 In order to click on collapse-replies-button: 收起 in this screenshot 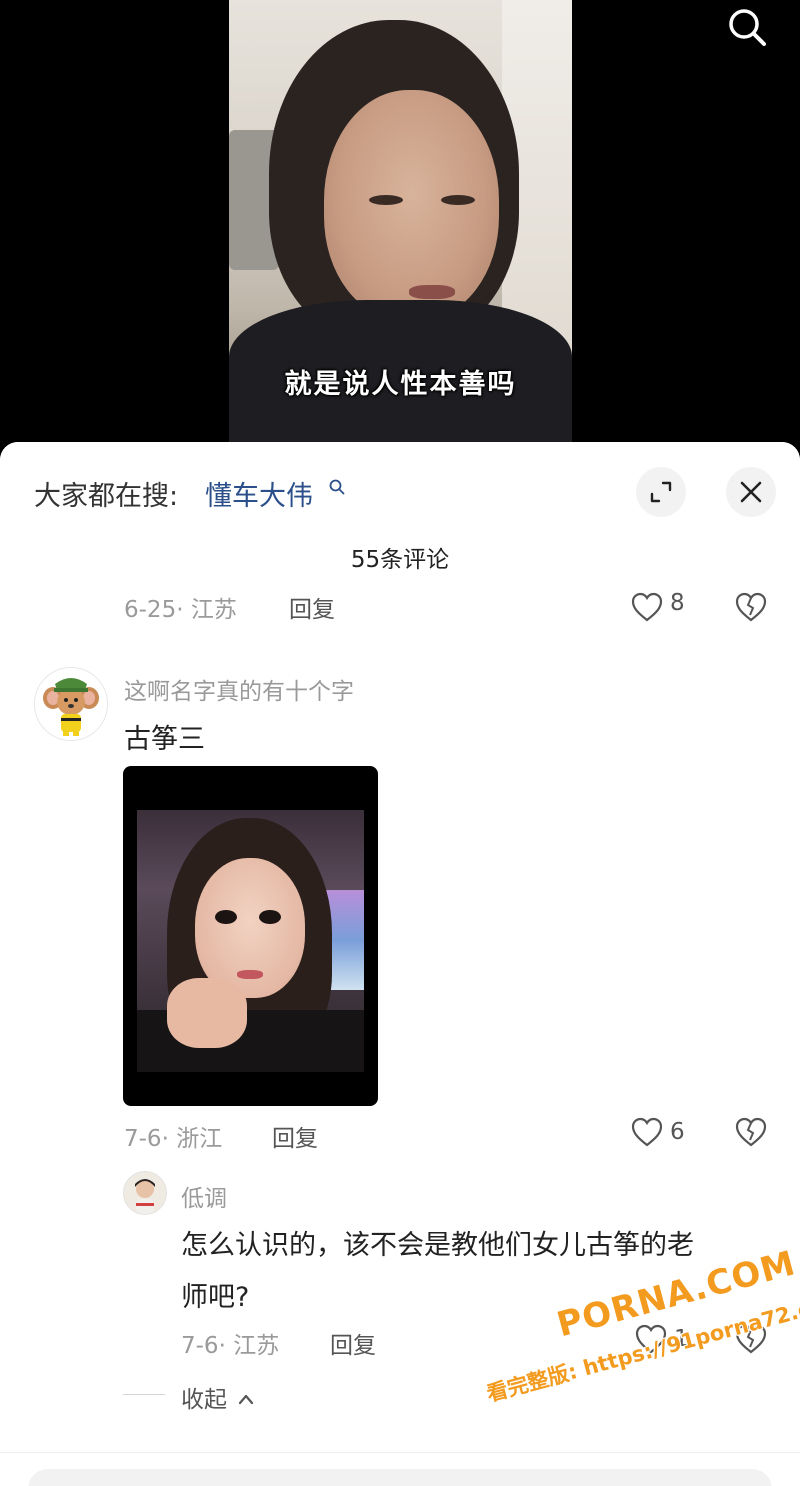, I will do `click(217, 1397)`.